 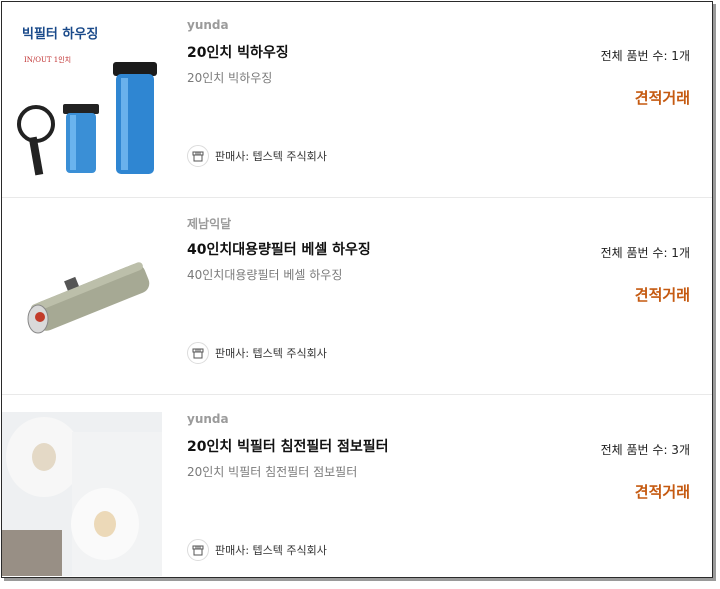 I want to click on image-caption-2: IN/OUT 1인치, so click(x=47, y=59).